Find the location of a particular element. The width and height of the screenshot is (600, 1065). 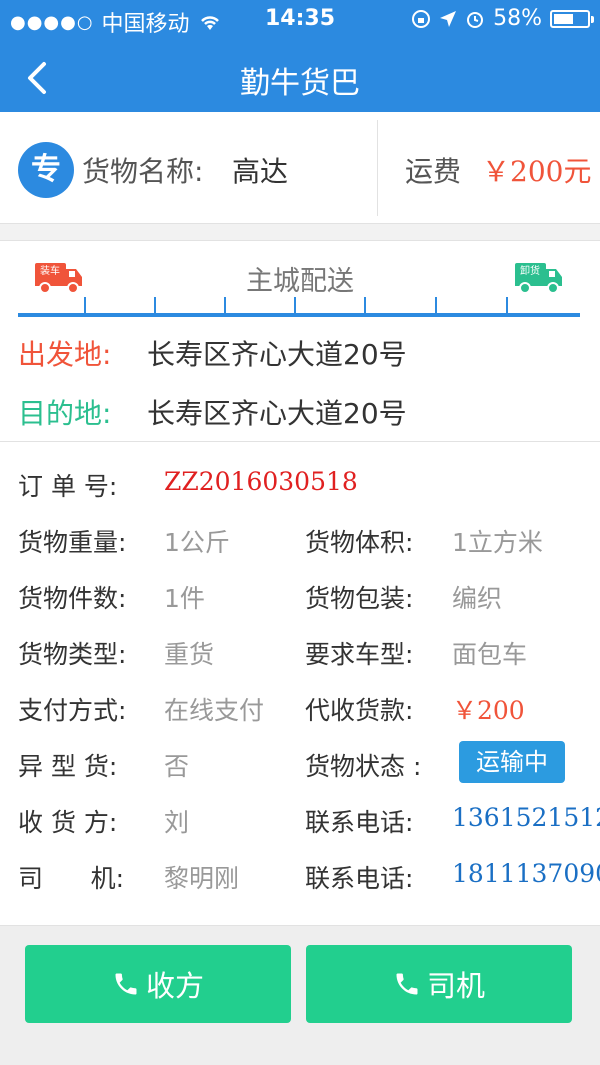

location-arrow-icon is located at coordinates (448, 18).